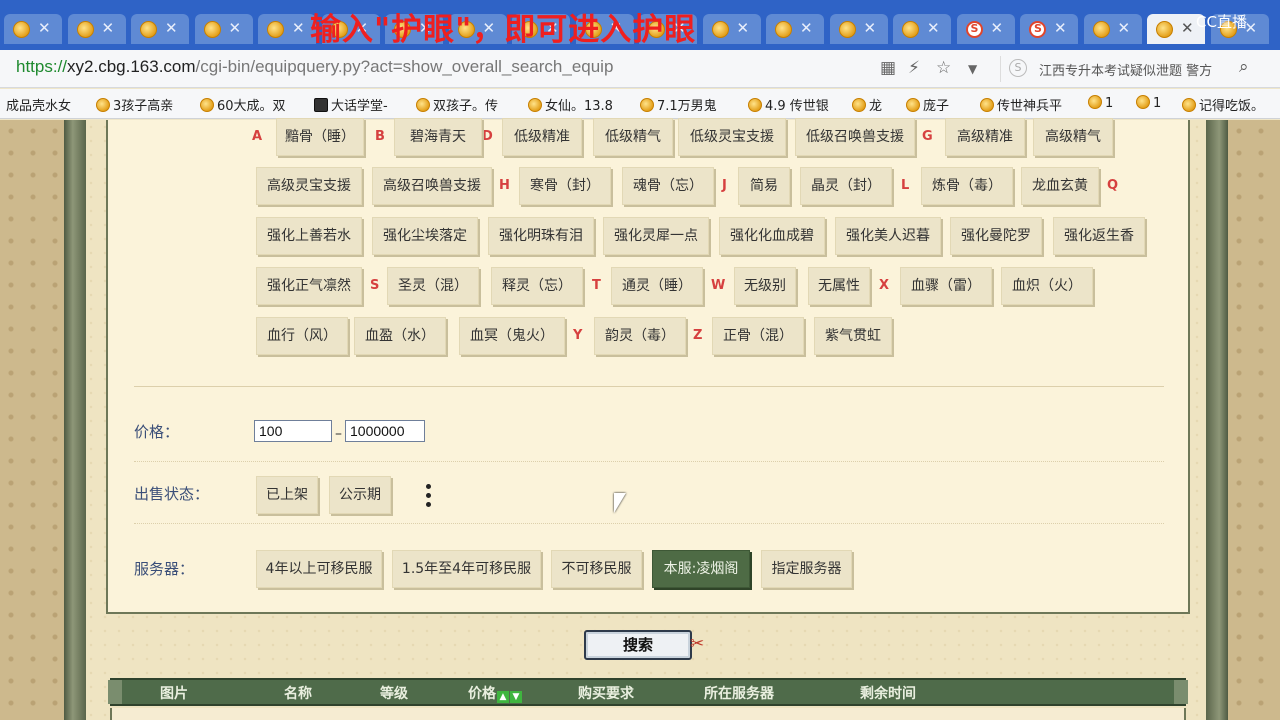  Describe the element at coordinates (429, 498) in the screenshot. I see `more-options-icon` at that location.